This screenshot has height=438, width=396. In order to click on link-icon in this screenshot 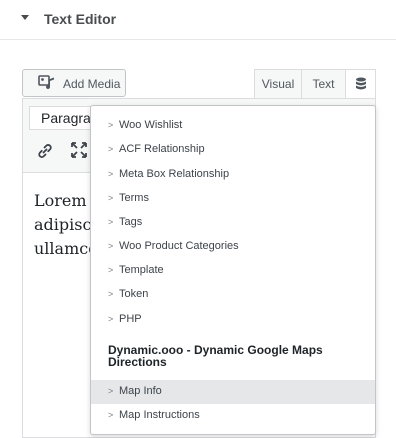, I will do `click(45, 151)`.